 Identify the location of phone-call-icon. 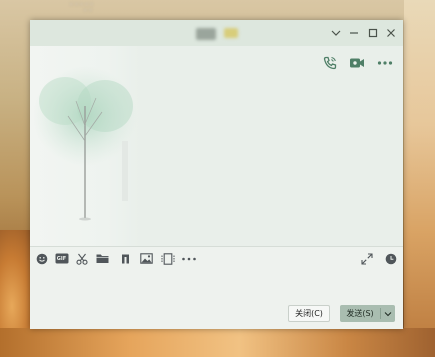
(330, 63).